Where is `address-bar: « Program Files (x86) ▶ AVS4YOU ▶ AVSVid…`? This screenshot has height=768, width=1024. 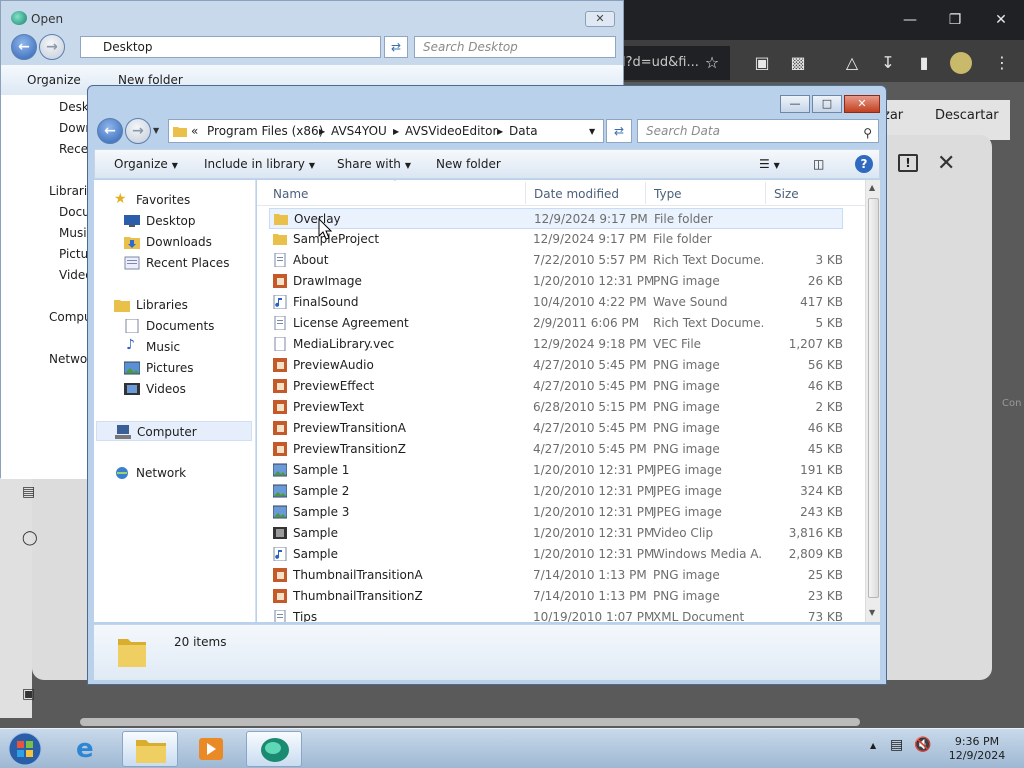 address-bar: « Program Files (x86) ▶ AVS4YOU ▶ AVSVid… is located at coordinates (386, 131).